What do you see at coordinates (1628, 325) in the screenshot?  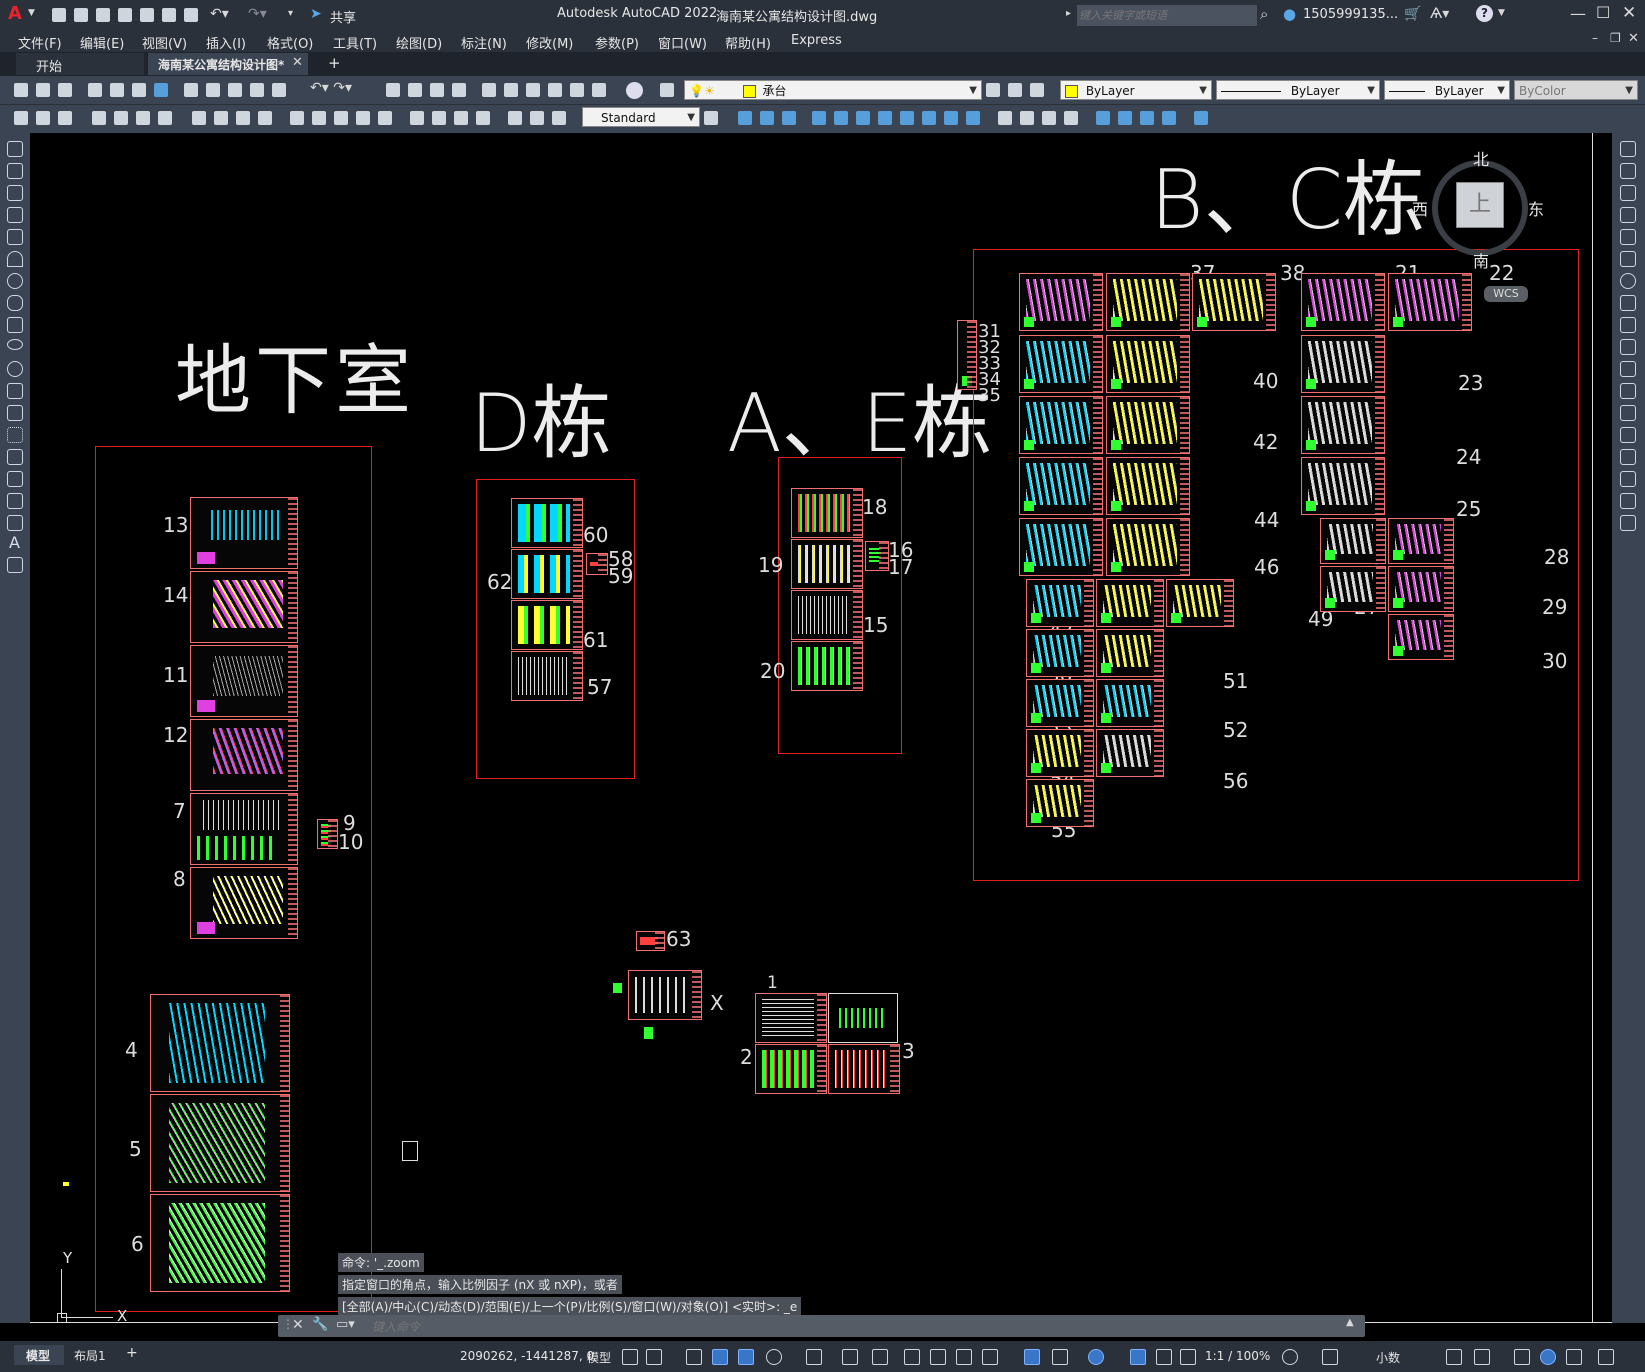 I see `stretch-icon` at bounding box center [1628, 325].